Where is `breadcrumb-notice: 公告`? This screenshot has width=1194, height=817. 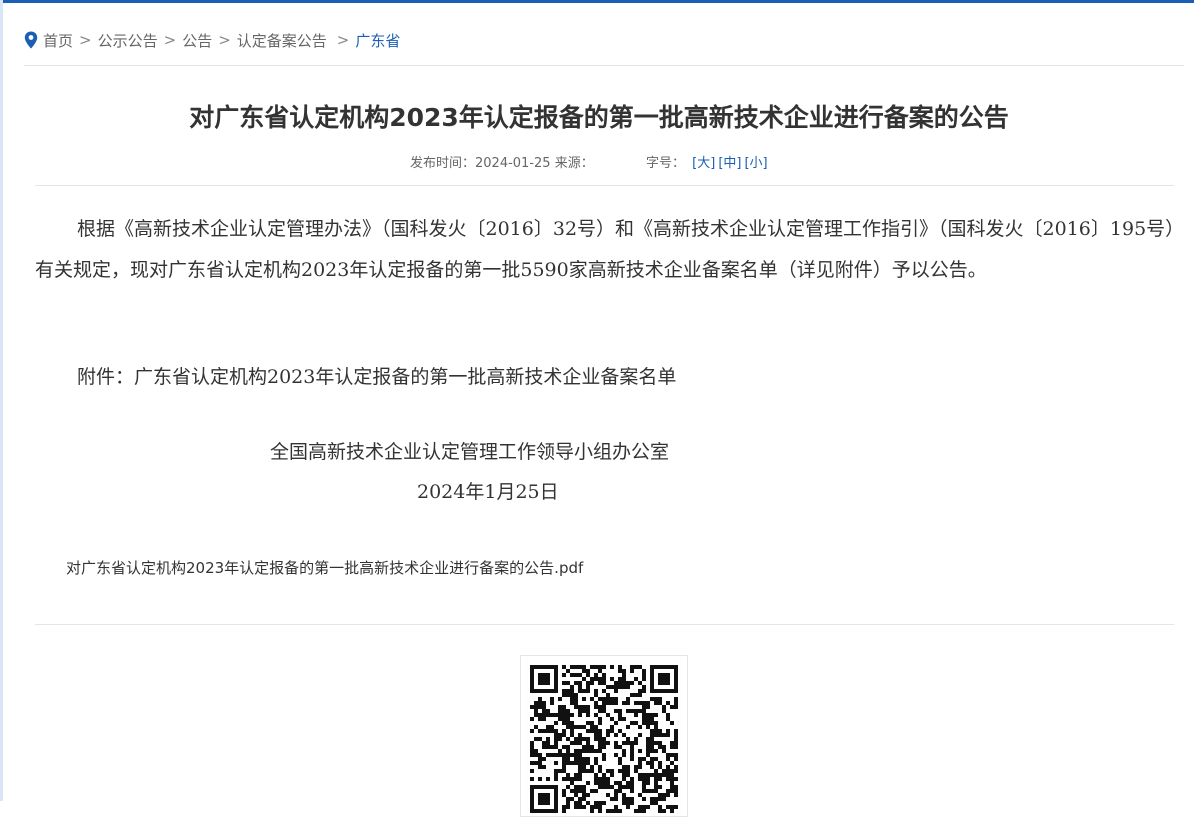
breadcrumb-notice: 公告 is located at coordinates (197, 40).